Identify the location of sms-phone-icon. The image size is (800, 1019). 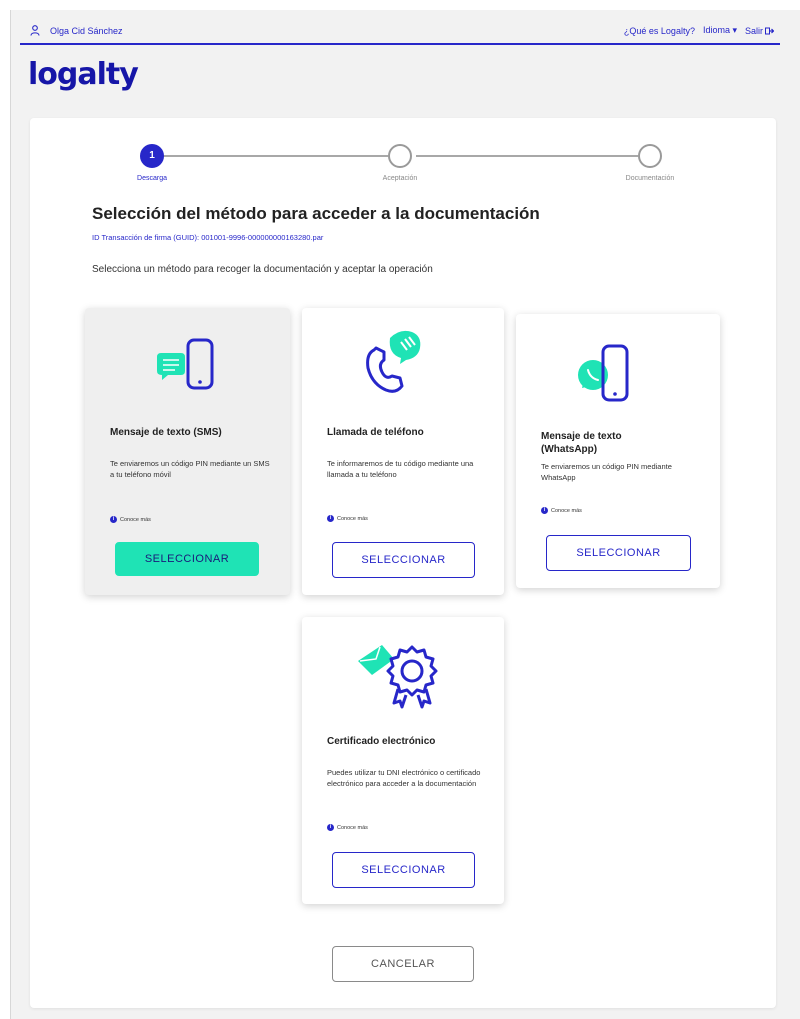
(185, 364).